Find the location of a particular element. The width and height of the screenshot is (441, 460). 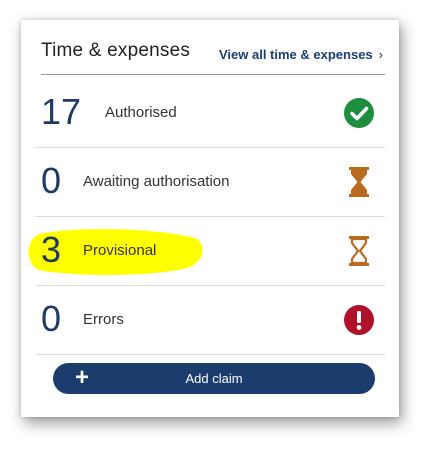

provisional-label: Provisional is located at coordinates (120, 250).